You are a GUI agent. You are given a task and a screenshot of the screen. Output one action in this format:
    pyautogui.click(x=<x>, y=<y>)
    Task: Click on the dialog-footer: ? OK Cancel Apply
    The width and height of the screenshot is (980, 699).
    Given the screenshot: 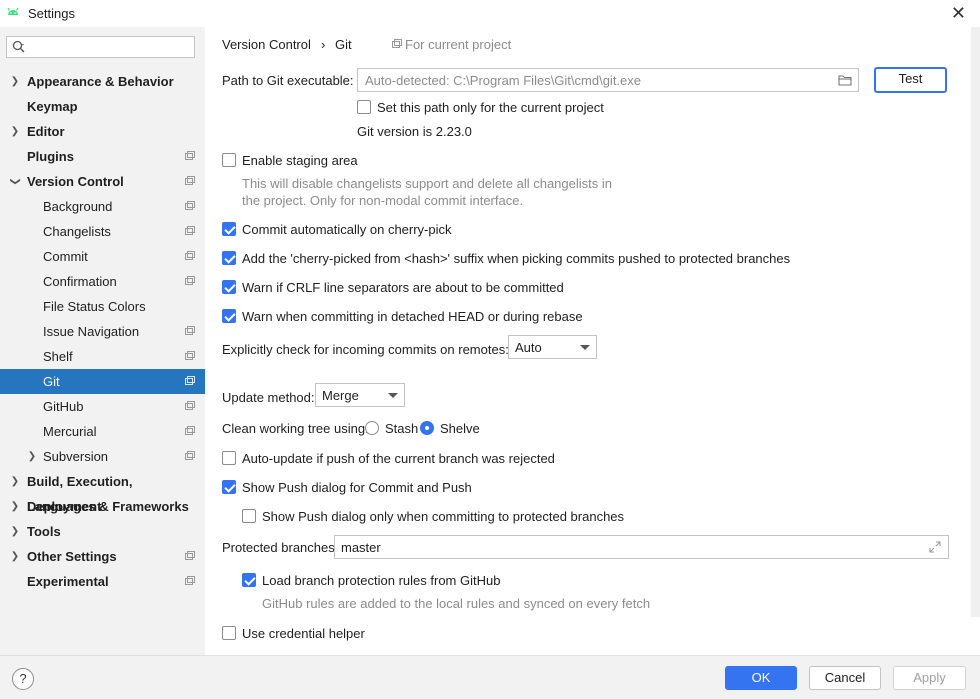 What is the action you would take?
    pyautogui.click(x=490, y=677)
    